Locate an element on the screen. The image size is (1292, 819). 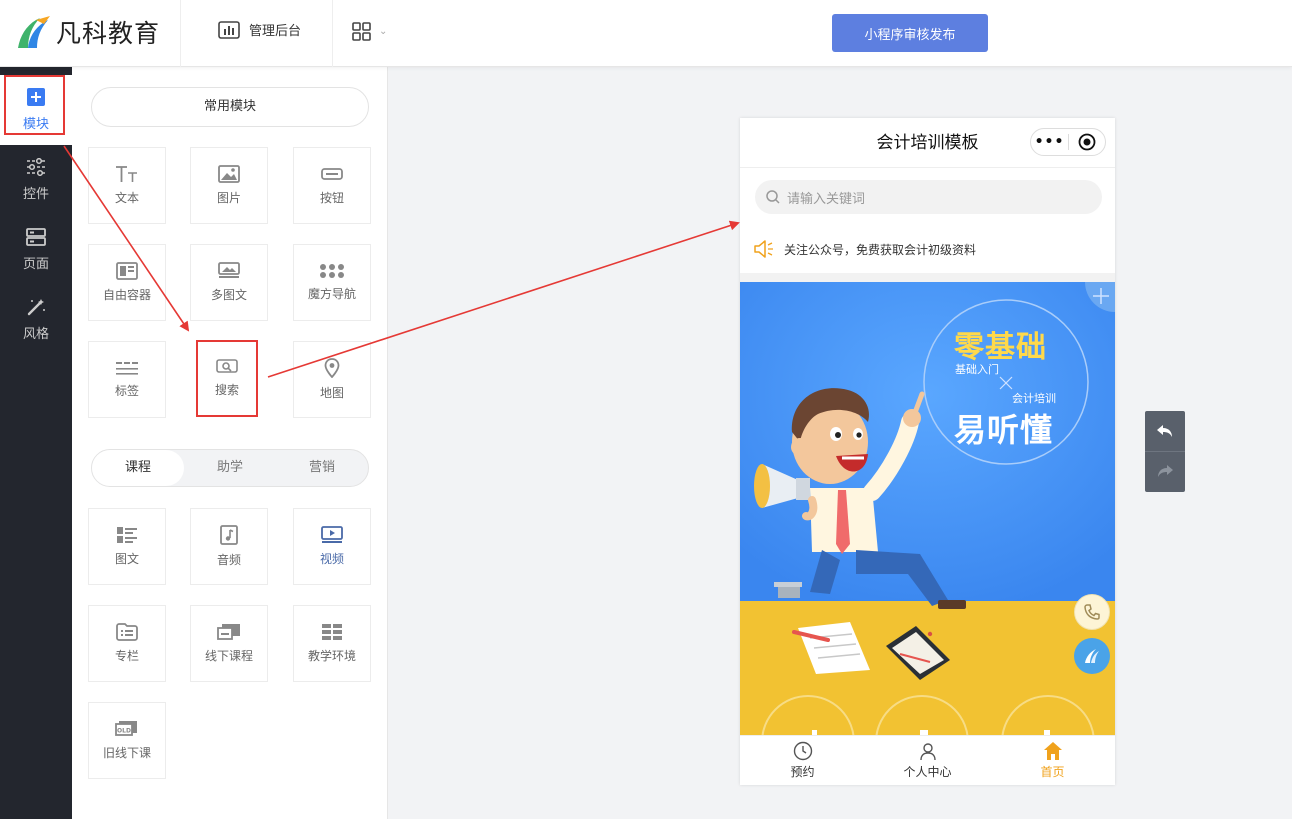
map-pin-icon is located at coordinates (332, 368).